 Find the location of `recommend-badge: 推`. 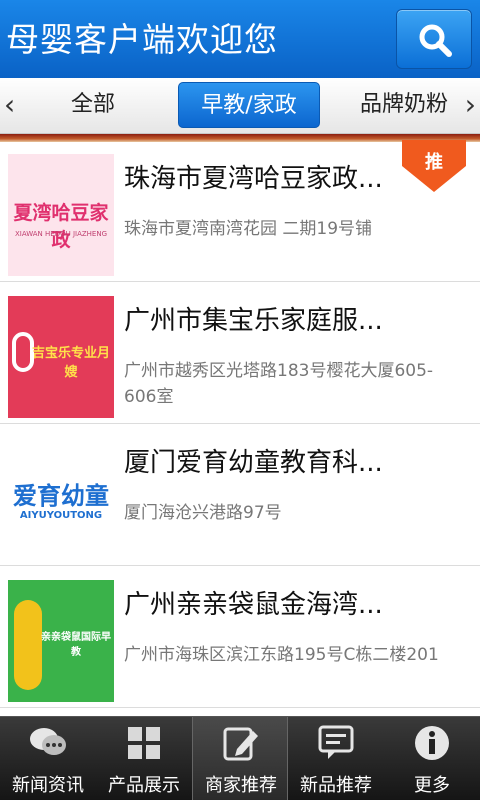

recommend-badge: 推 is located at coordinates (434, 166).